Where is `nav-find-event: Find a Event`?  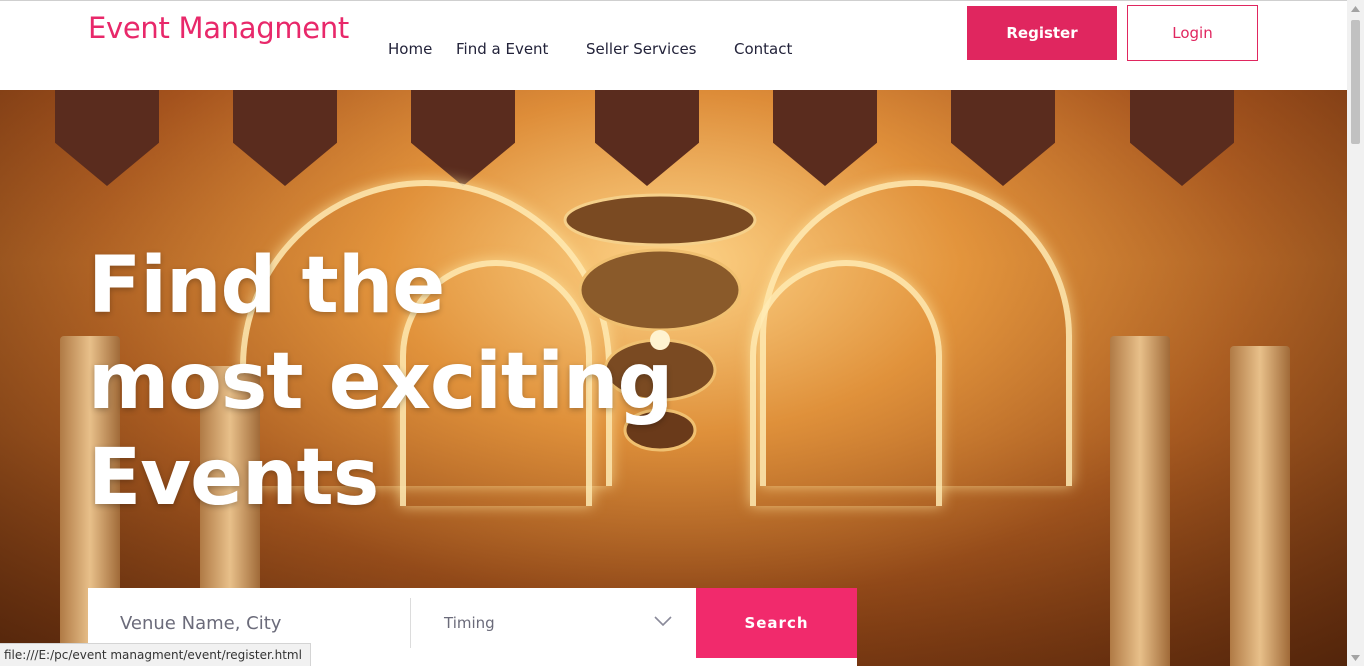
nav-find-event: Find a Event is located at coordinates (502, 49).